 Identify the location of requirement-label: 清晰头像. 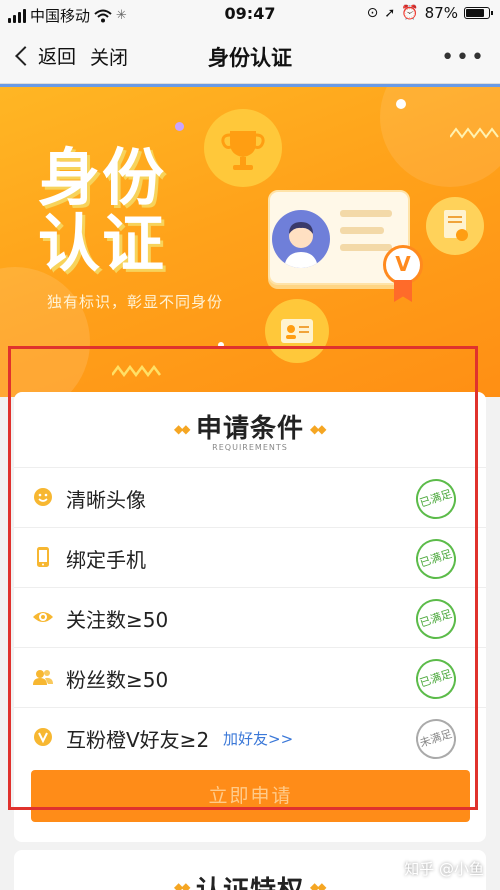
(106, 500).